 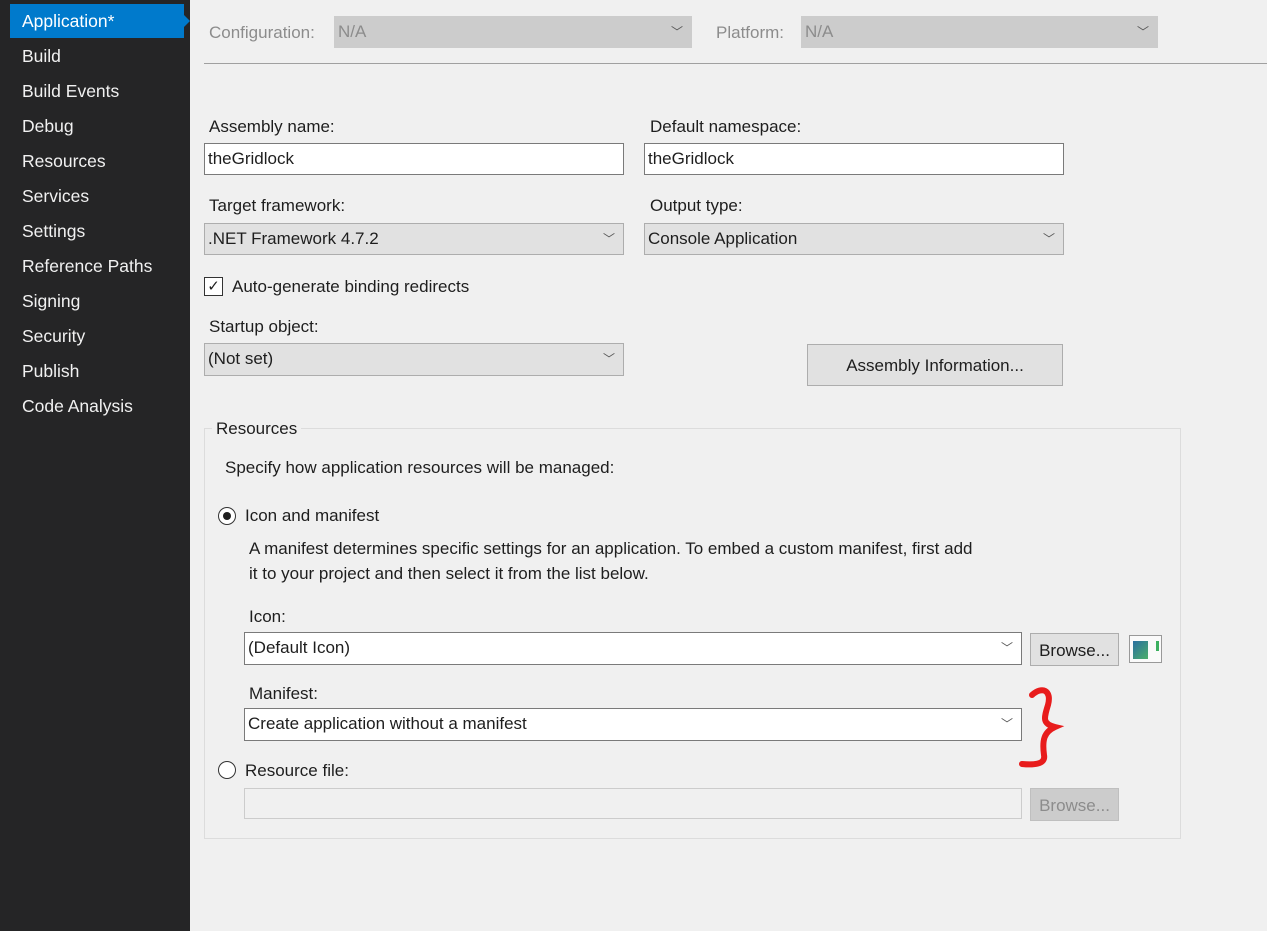 I want to click on platform-select: N/A ﹀, so click(x=979, y=32).